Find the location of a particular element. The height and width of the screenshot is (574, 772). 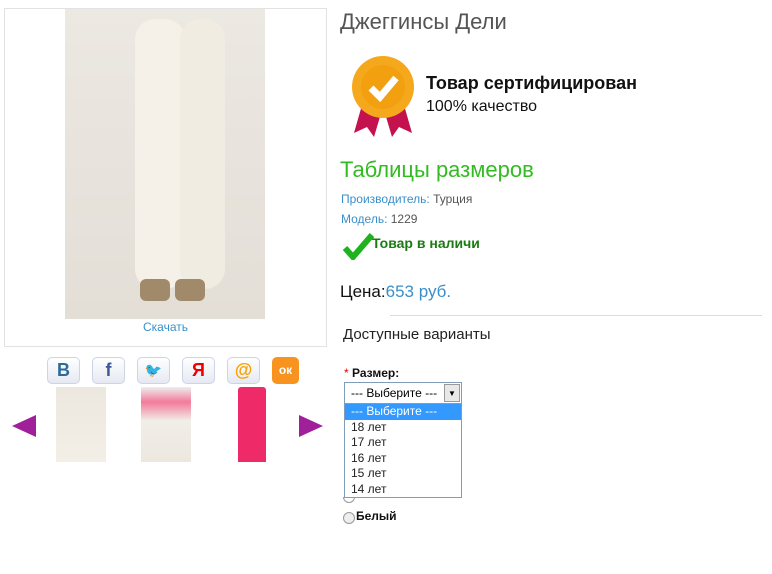

size-select: --- Выберите --- ▼ is located at coordinates (403, 393).